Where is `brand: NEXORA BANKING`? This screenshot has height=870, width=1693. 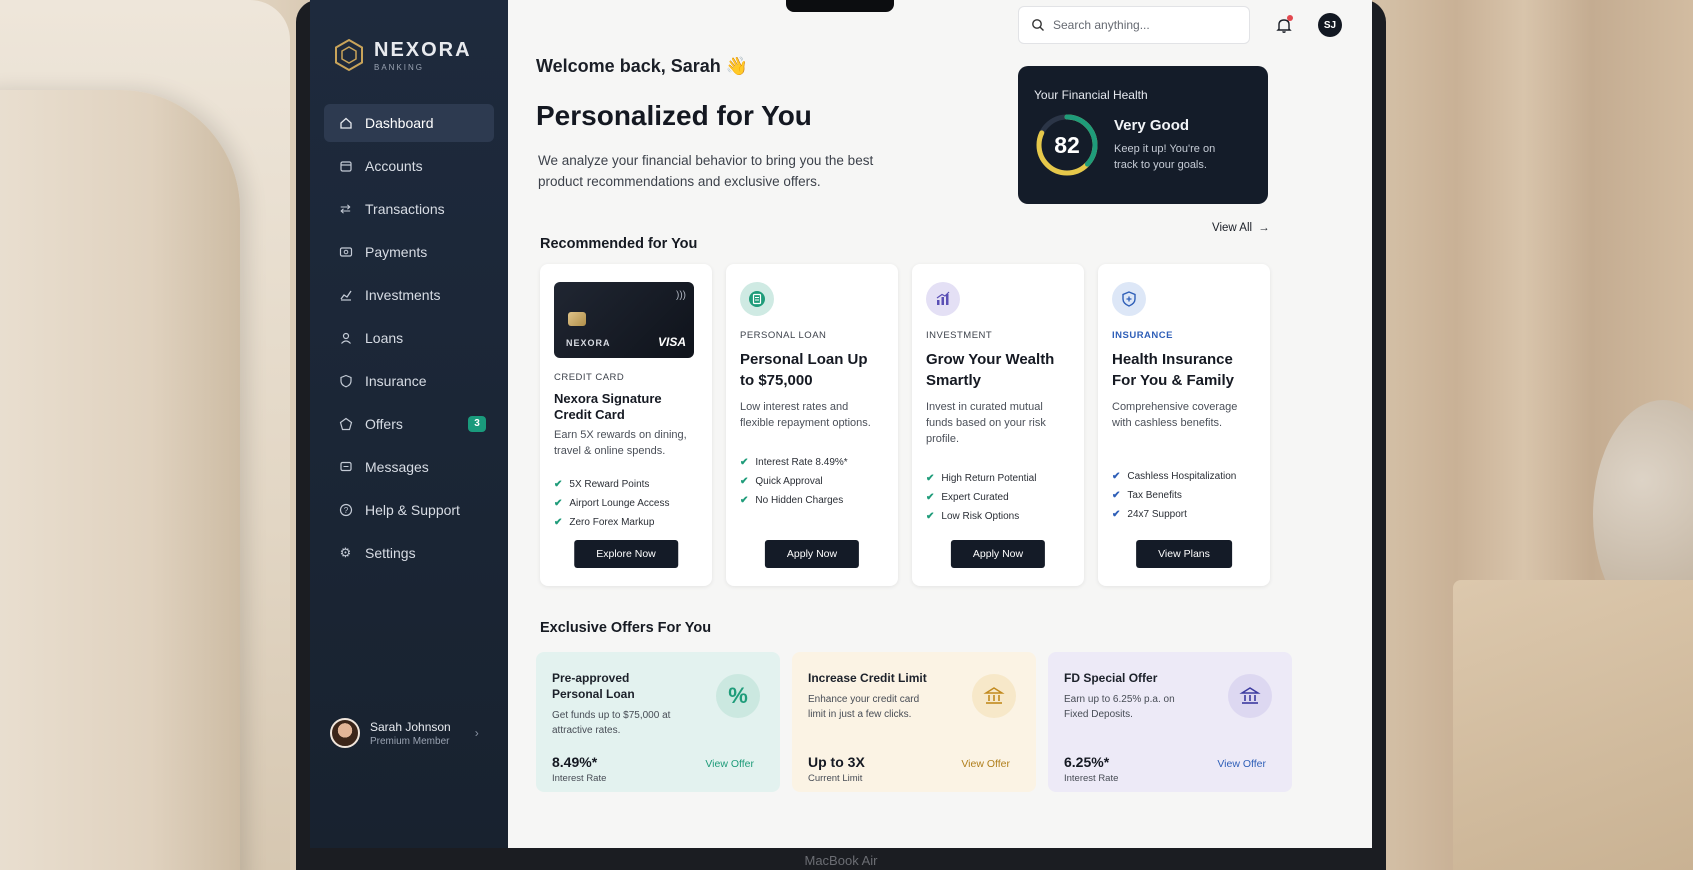
brand: NEXORA BANKING is located at coordinates (409, 36).